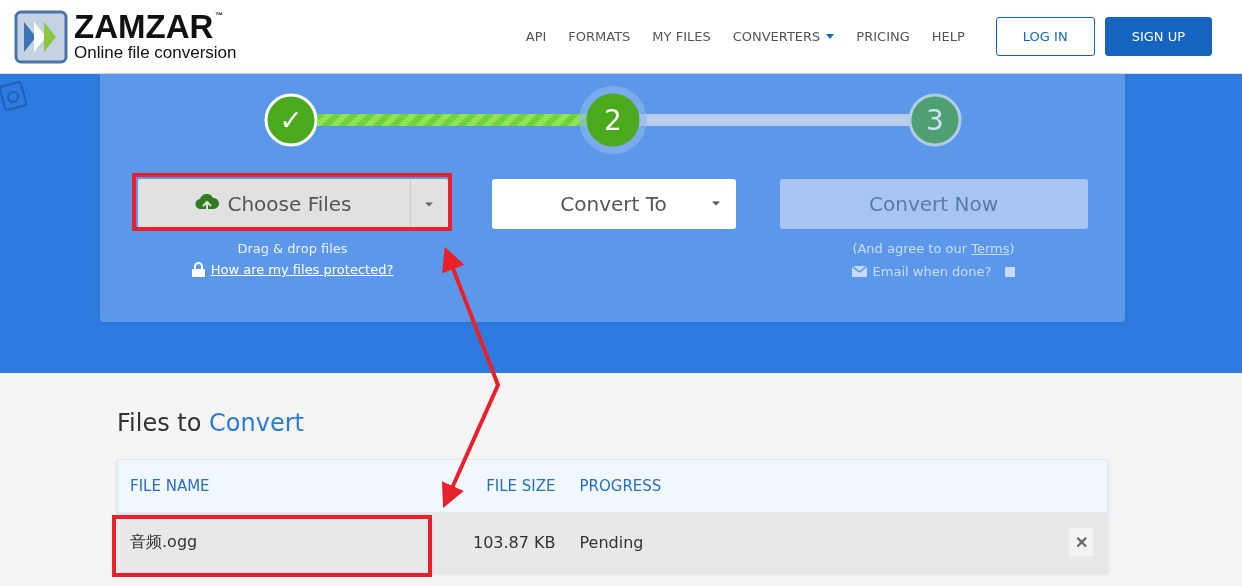  What do you see at coordinates (536, 36) in the screenshot?
I see `nav-link: API` at bounding box center [536, 36].